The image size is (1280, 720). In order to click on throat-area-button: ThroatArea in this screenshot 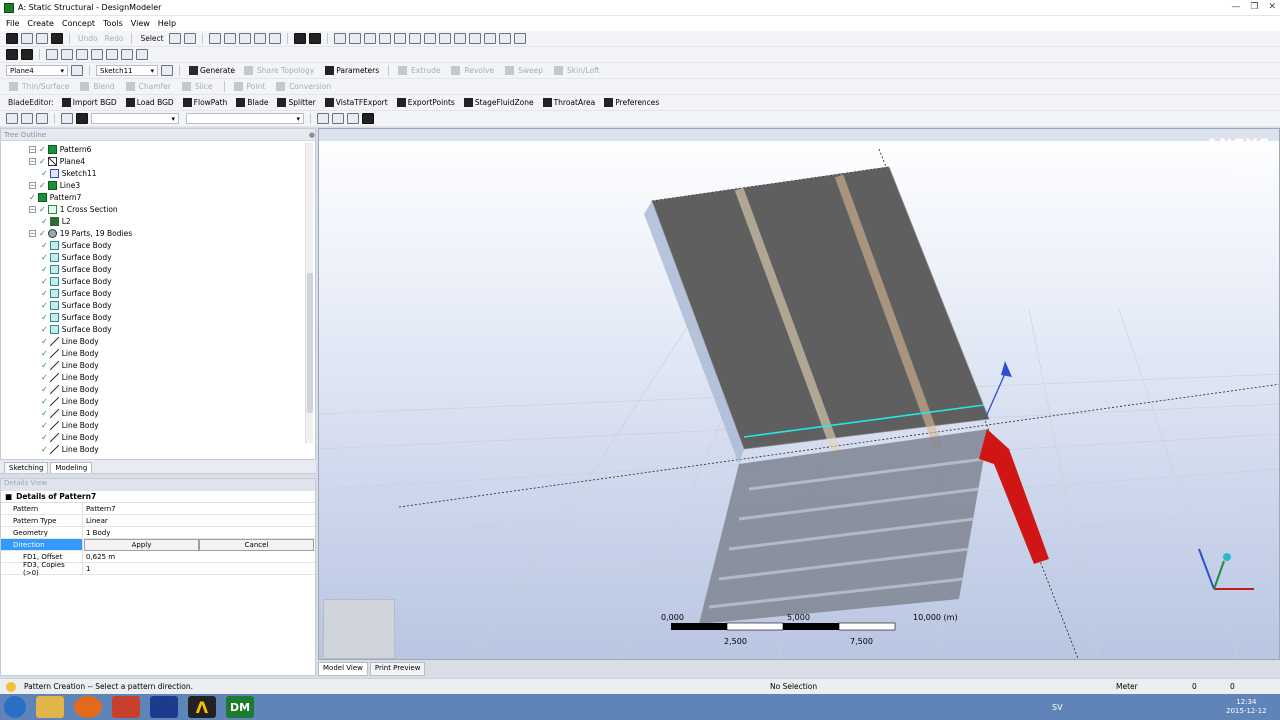, I will do `click(569, 102)`.